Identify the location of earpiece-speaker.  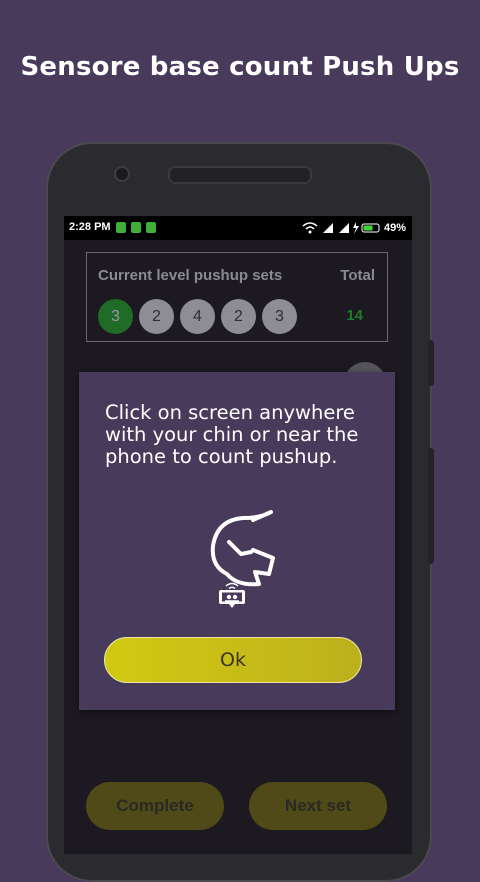
(240, 175).